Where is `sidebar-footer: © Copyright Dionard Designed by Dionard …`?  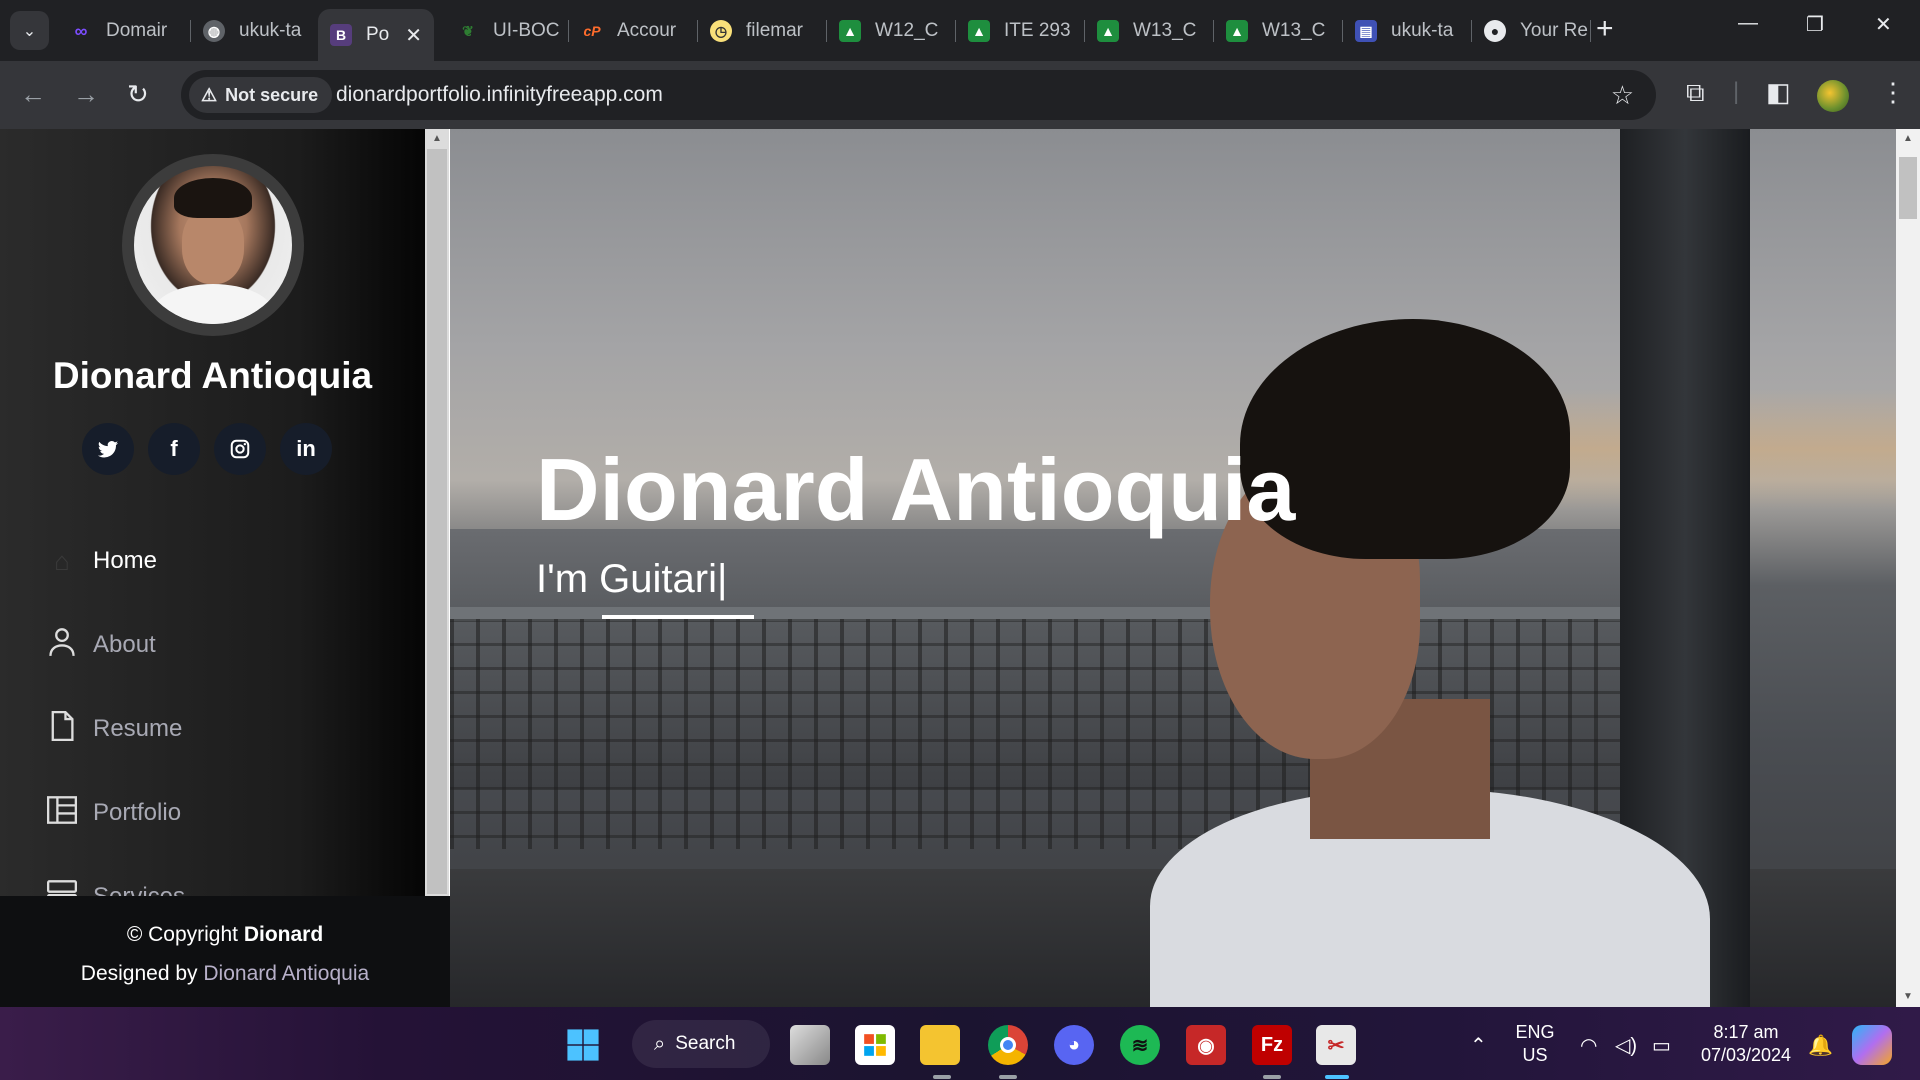
sidebar-footer: © Copyright Dionard Designed by Dionard … is located at coordinates (225, 951).